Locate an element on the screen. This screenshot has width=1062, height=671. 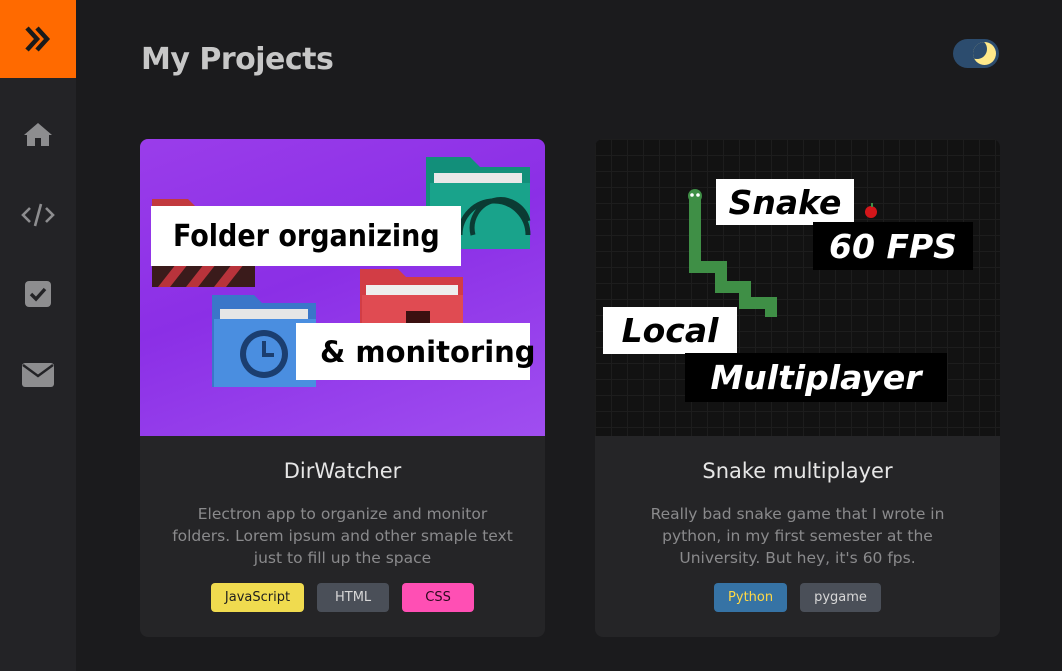
sidebar-item-home is located at coordinates (38, 134).